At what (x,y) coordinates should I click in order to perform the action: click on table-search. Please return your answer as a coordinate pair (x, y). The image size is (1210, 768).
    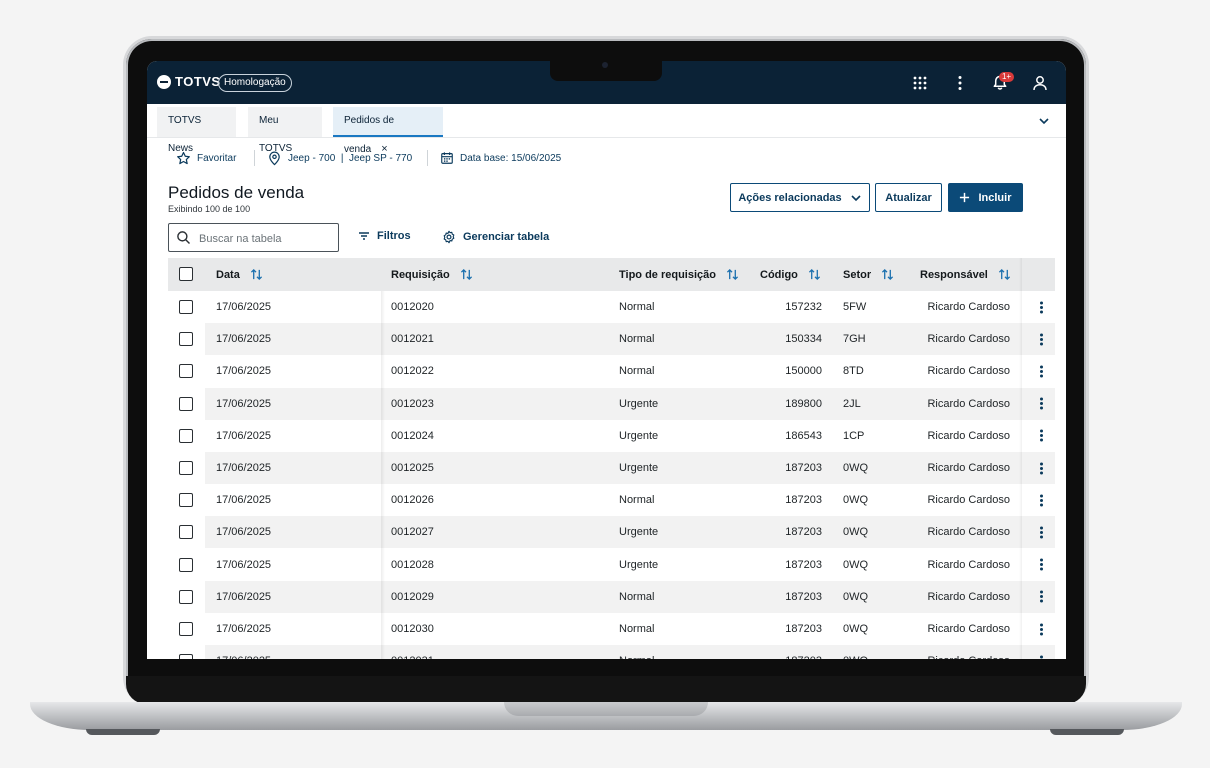
    Looking at the image, I should click on (253, 237).